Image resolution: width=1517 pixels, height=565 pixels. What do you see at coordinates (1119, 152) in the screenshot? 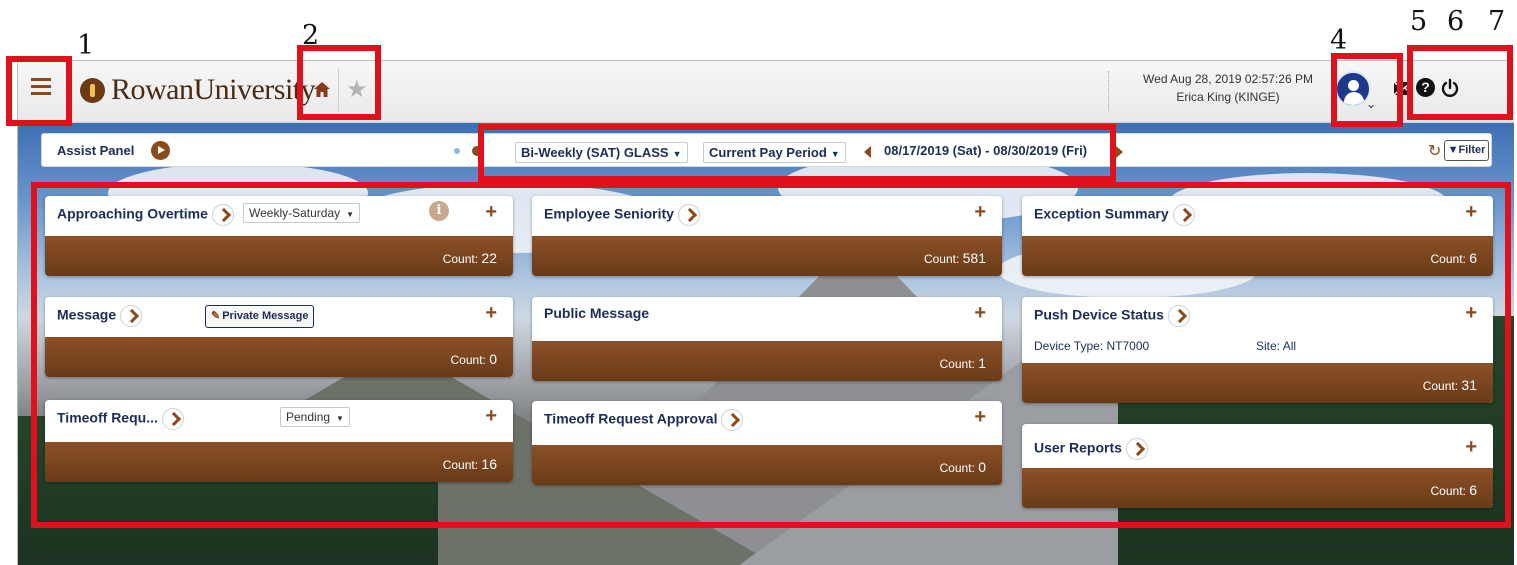
I see `next-period-icon` at bounding box center [1119, 152].